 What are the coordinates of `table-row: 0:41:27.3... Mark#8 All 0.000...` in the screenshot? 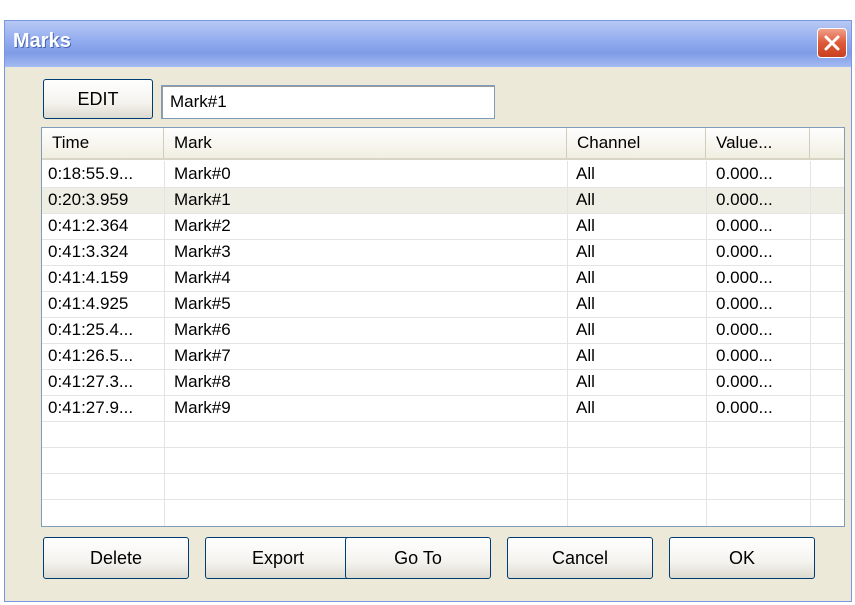 It's located at (443, 382).